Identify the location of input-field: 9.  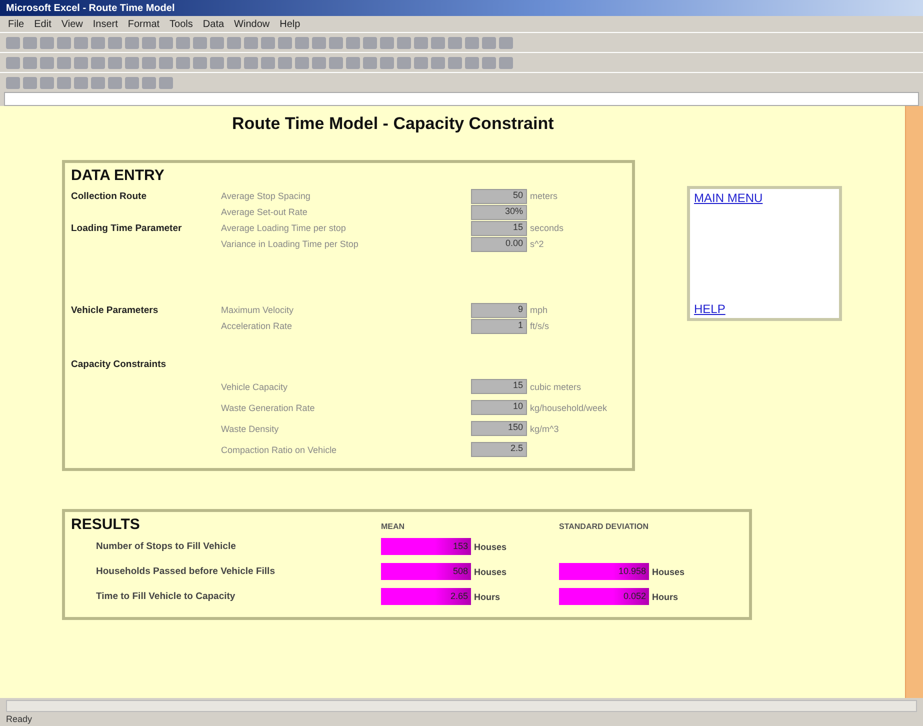
(499, 310).